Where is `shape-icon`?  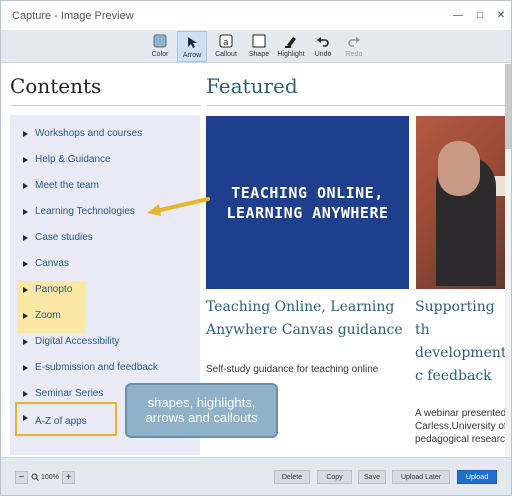 shape-icon is located at coordinates (259, 41).